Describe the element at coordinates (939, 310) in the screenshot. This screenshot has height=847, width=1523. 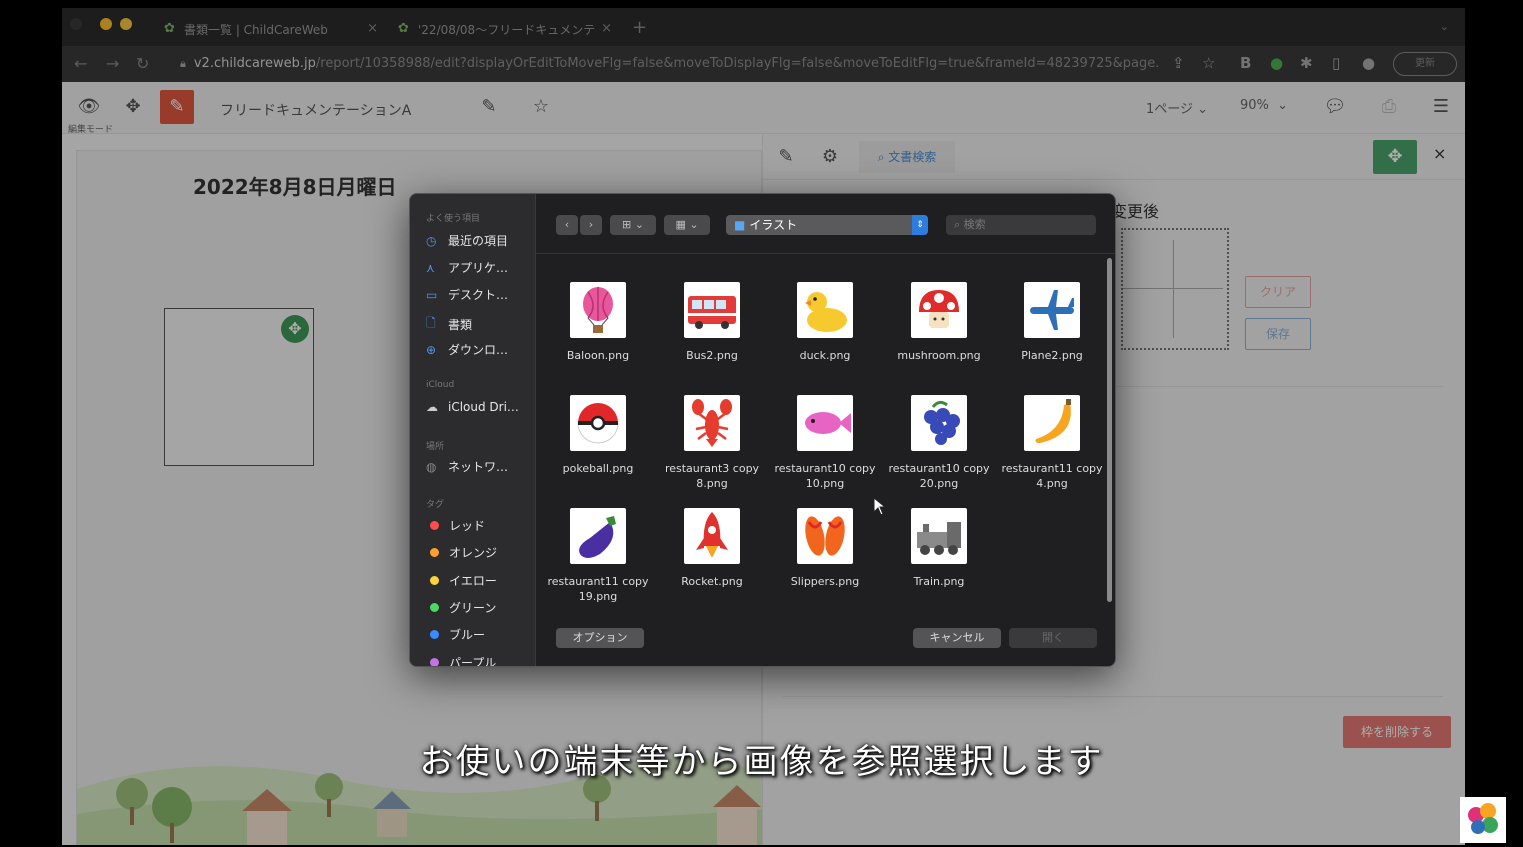
I see `mushroom-icon` at that location.